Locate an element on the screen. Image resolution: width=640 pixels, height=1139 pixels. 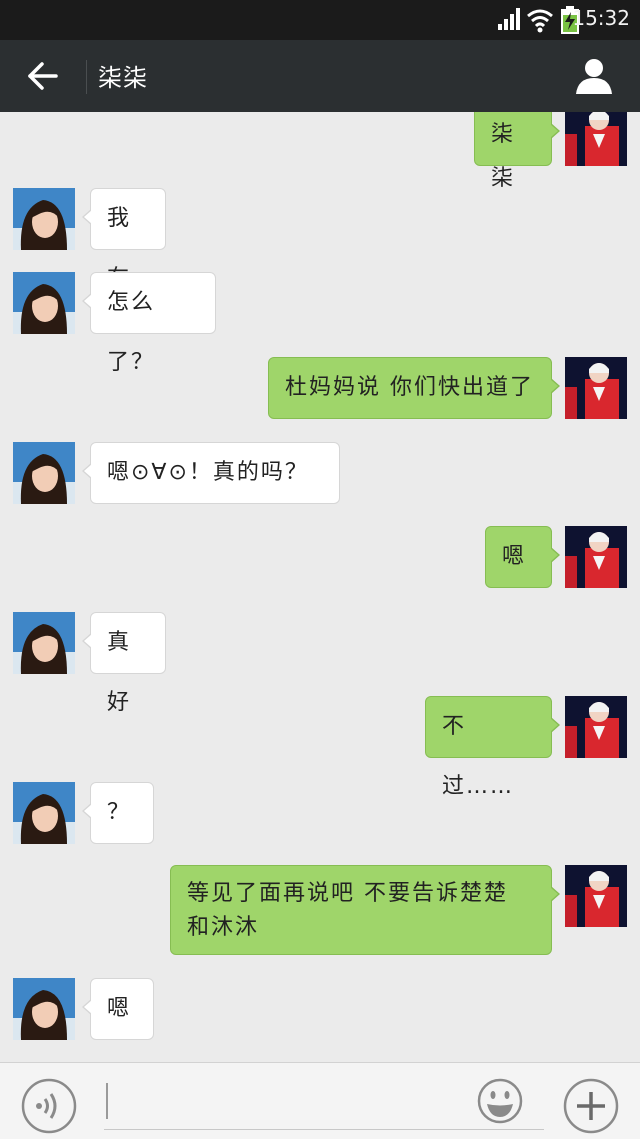
message-bubble-received: 真好 is located at coordinates (124, 663).